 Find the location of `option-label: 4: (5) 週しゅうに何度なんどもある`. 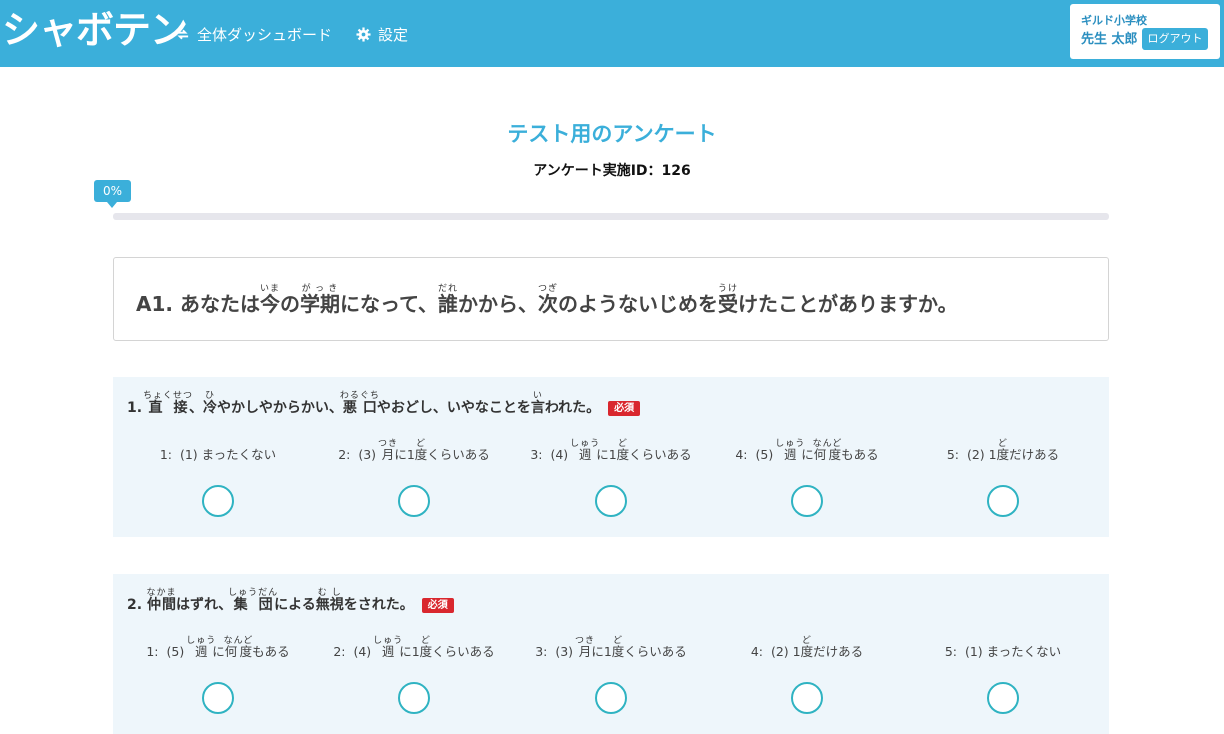

option-label: 4: (5) 週しゅうに何度なんどもある is located at coordinates (807, 450).